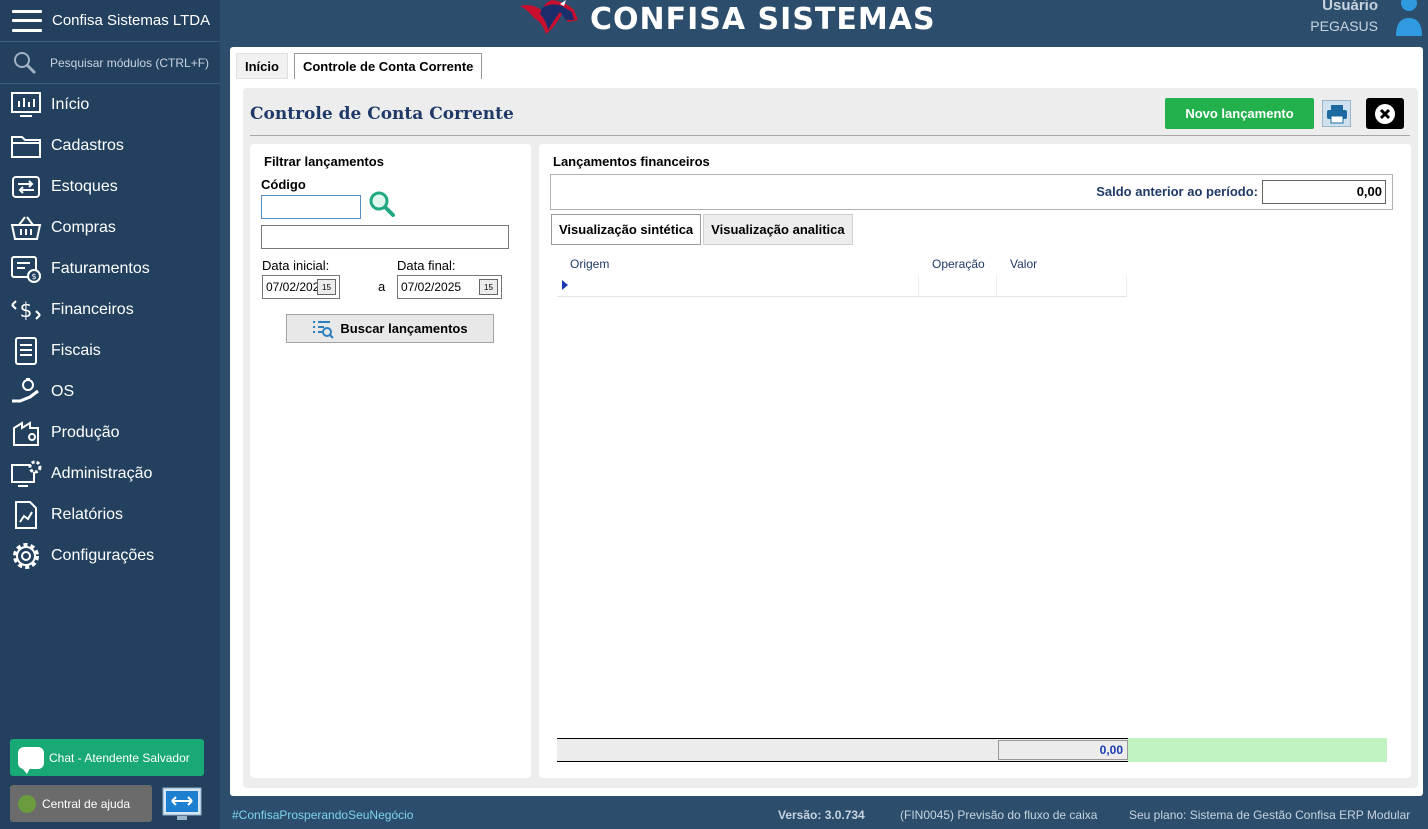  I want to click on data-final-input: 07/02/2025 15, so click(449, 287).